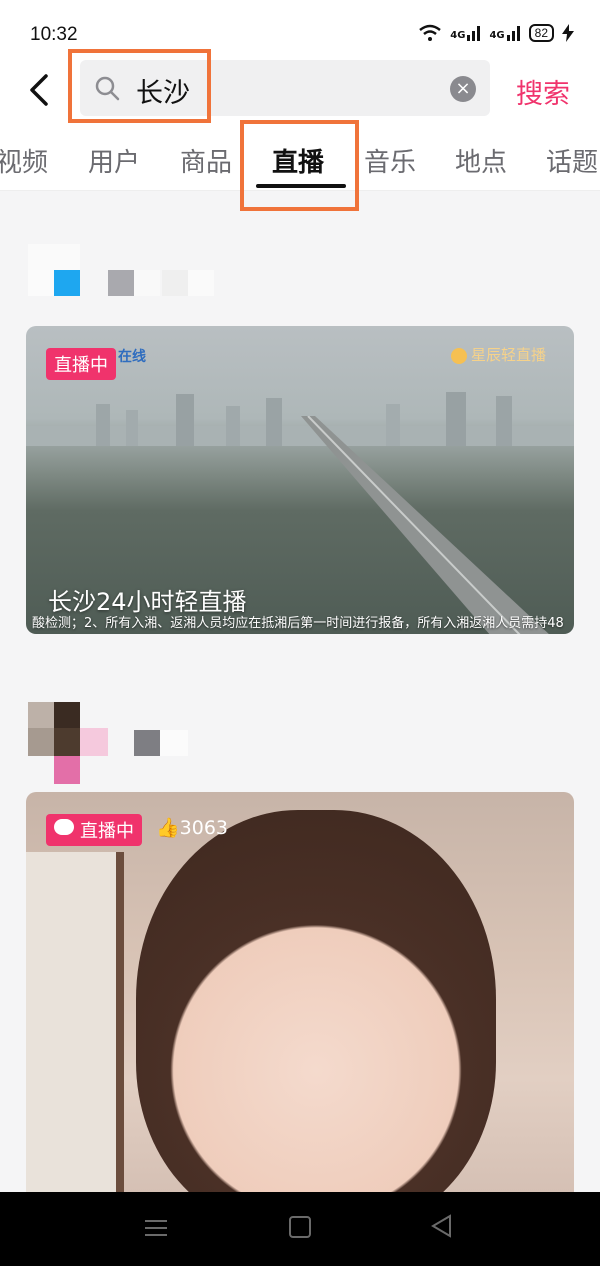  Describe the element at coordinates (390, 160) in the screenshot. I see `tab-music: 音乐` at that location.